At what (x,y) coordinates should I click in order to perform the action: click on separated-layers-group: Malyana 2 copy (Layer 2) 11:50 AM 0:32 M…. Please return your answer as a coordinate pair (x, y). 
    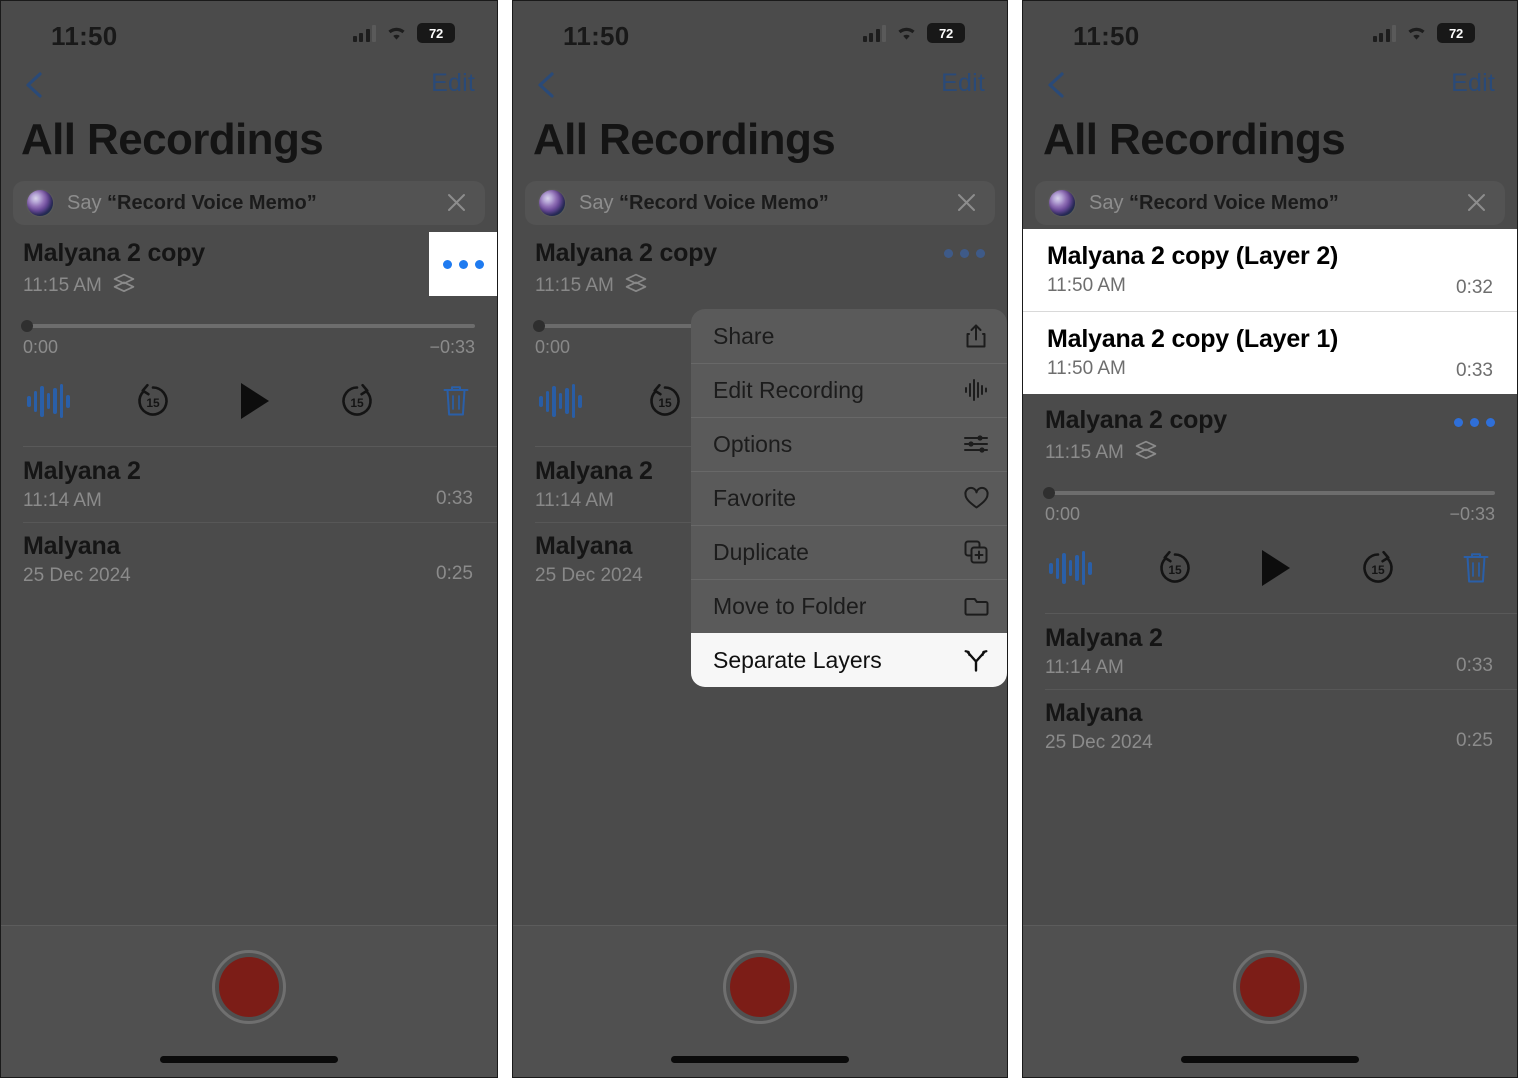
    Looking at the image, I should click on (1270, 311).